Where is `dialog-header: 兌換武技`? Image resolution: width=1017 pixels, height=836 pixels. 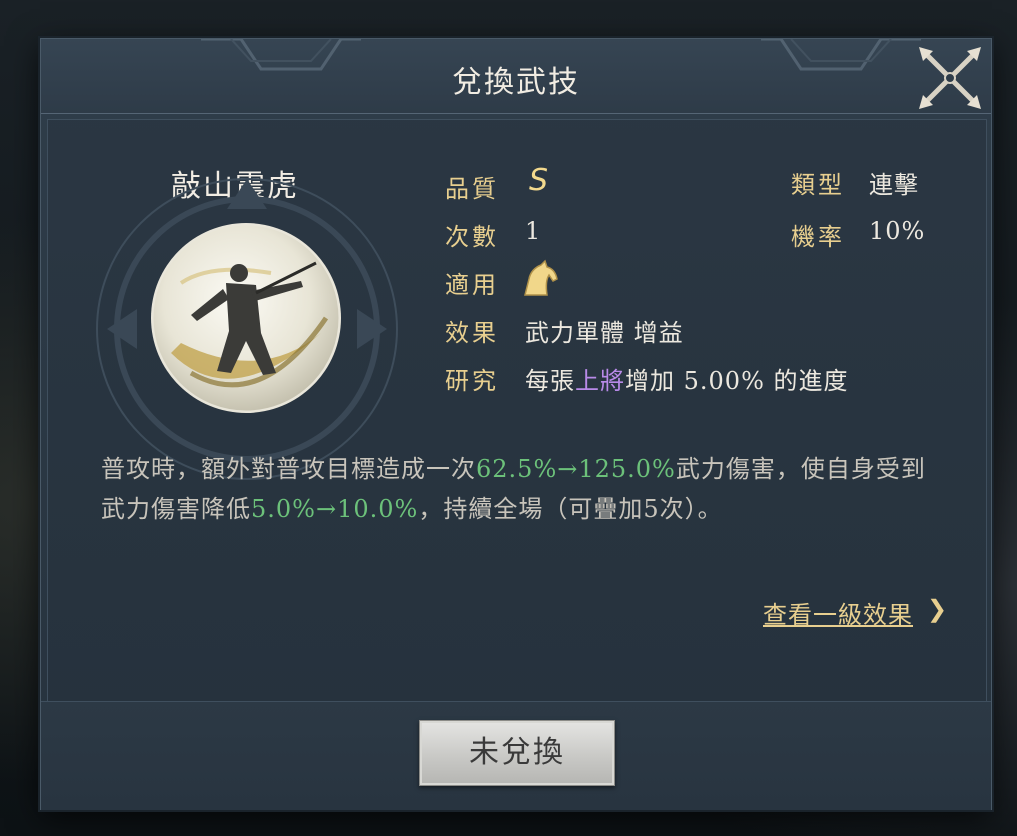
dialog-header: 兌換武技 is located at coordinates (516, 76).